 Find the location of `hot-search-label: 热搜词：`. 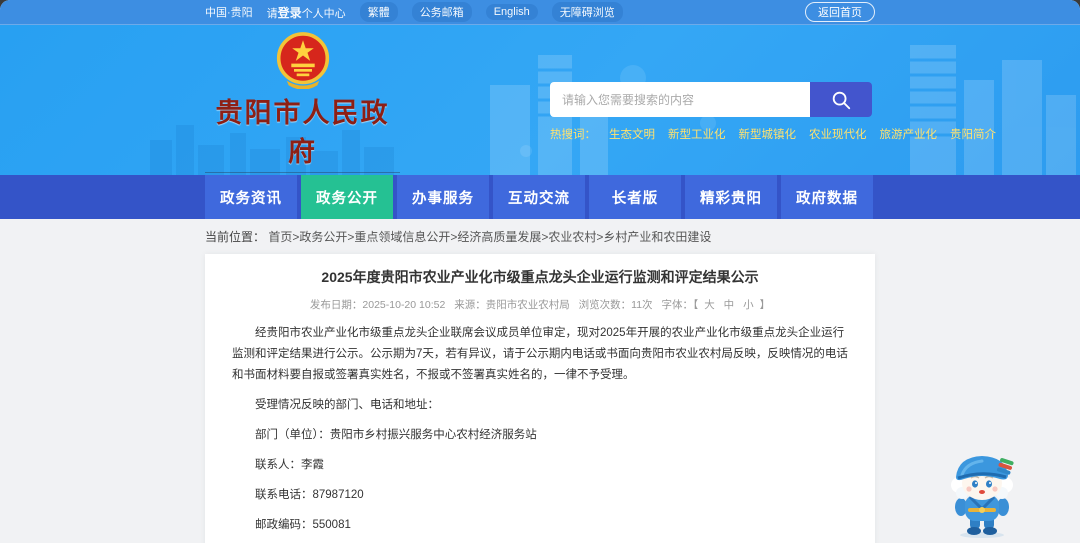

hot-search-label: 热搜词： is located at coordinates (573, 135).